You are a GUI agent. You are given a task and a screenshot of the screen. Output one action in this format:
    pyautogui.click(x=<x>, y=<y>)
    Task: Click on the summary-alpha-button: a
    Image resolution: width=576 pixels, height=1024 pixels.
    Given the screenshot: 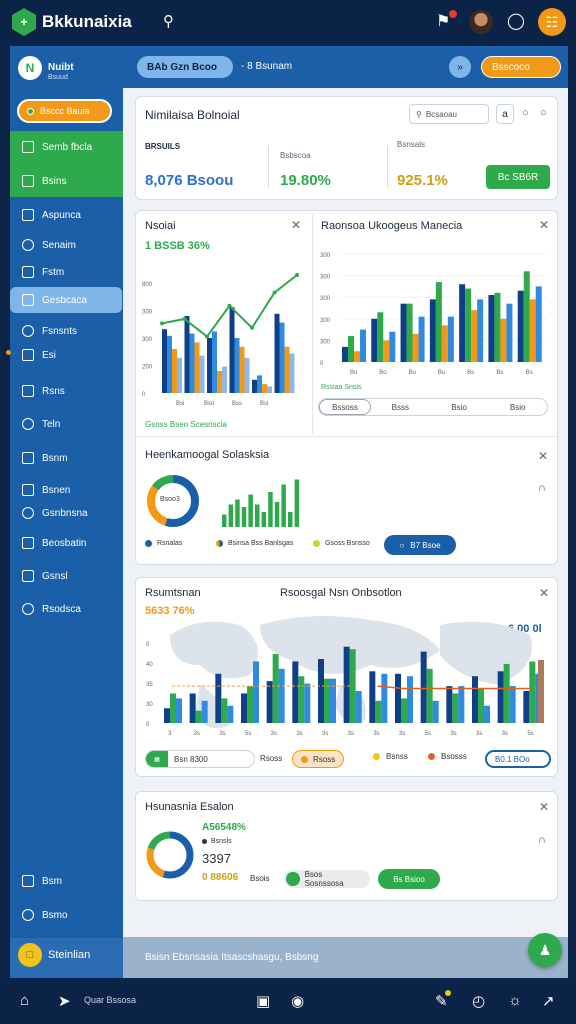 What is the action you would take?
    pyautogui.click(x=505, y=114)
    